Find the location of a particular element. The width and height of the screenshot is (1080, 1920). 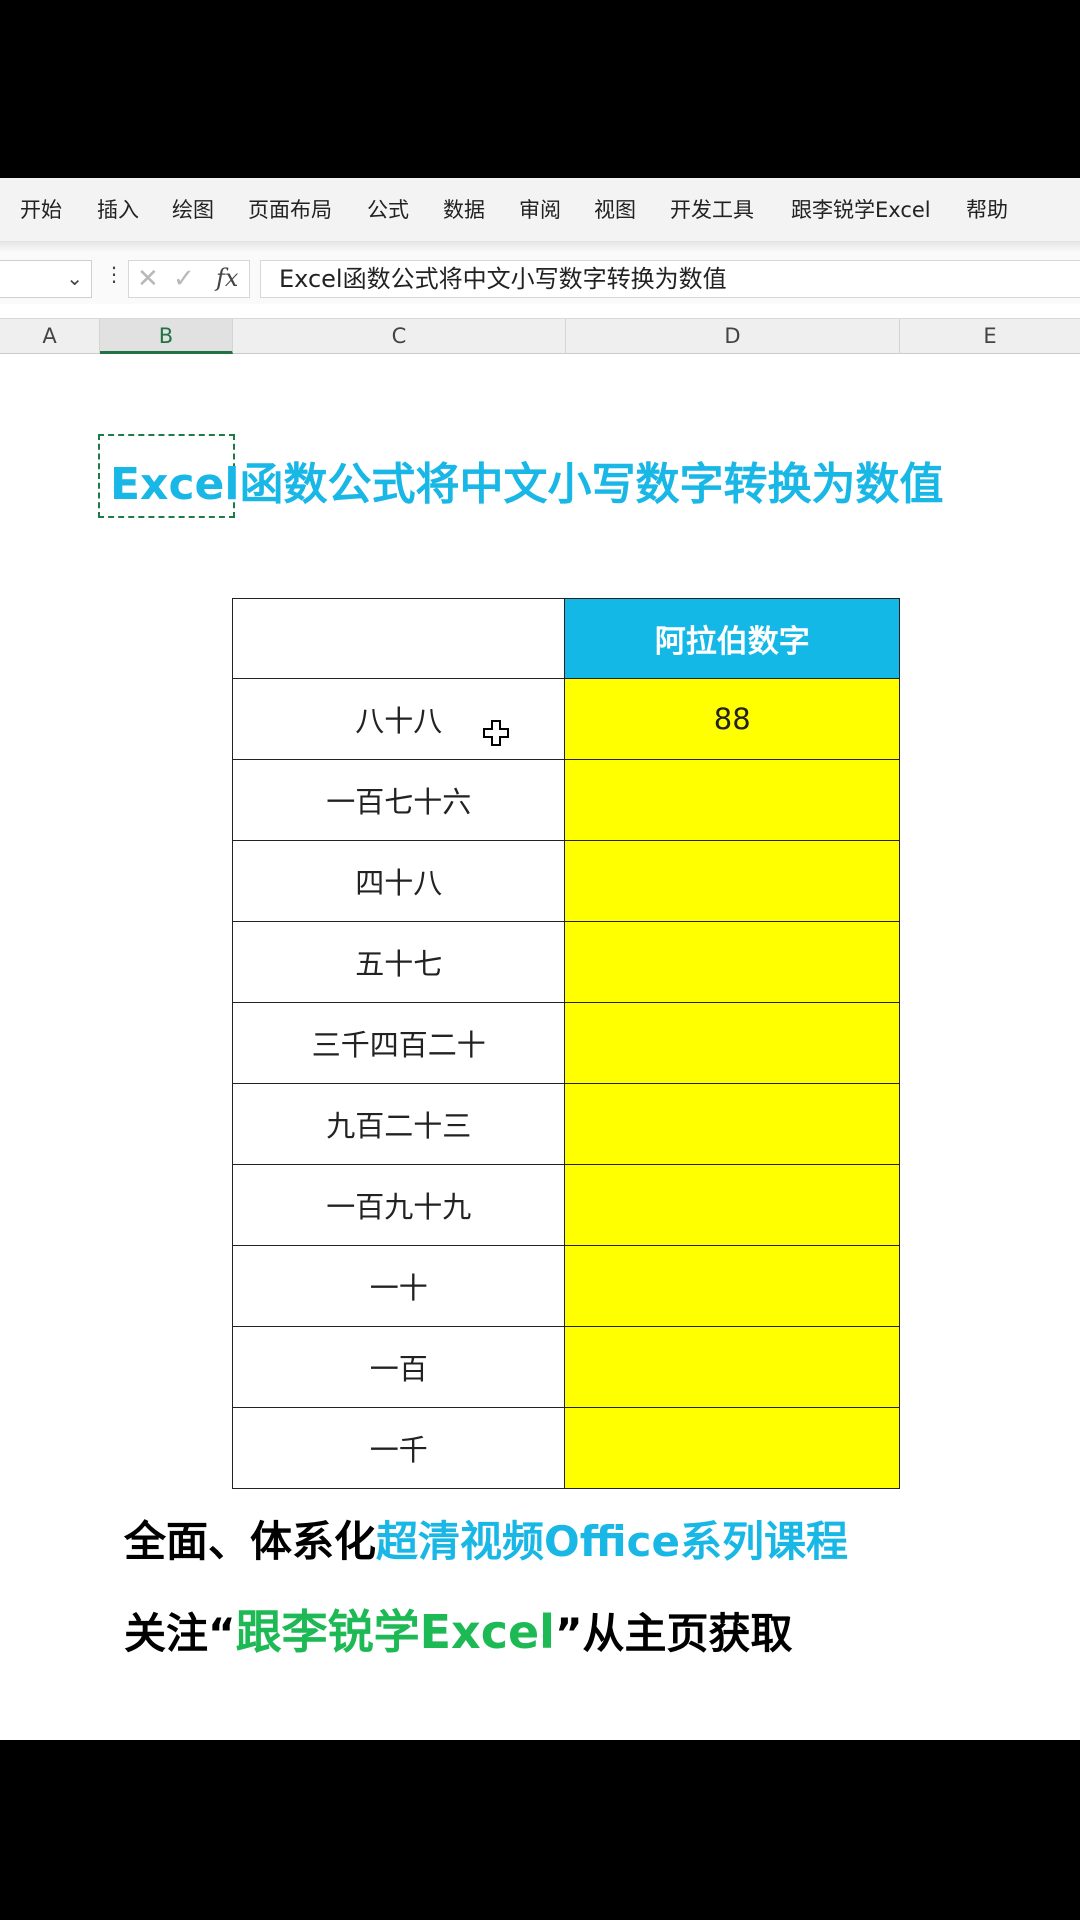

column-header-b: B is located at coordinates (166, 336).